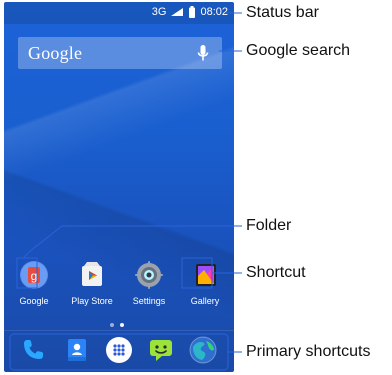  I want to click on settings-gear-icon, so click(149, 275).